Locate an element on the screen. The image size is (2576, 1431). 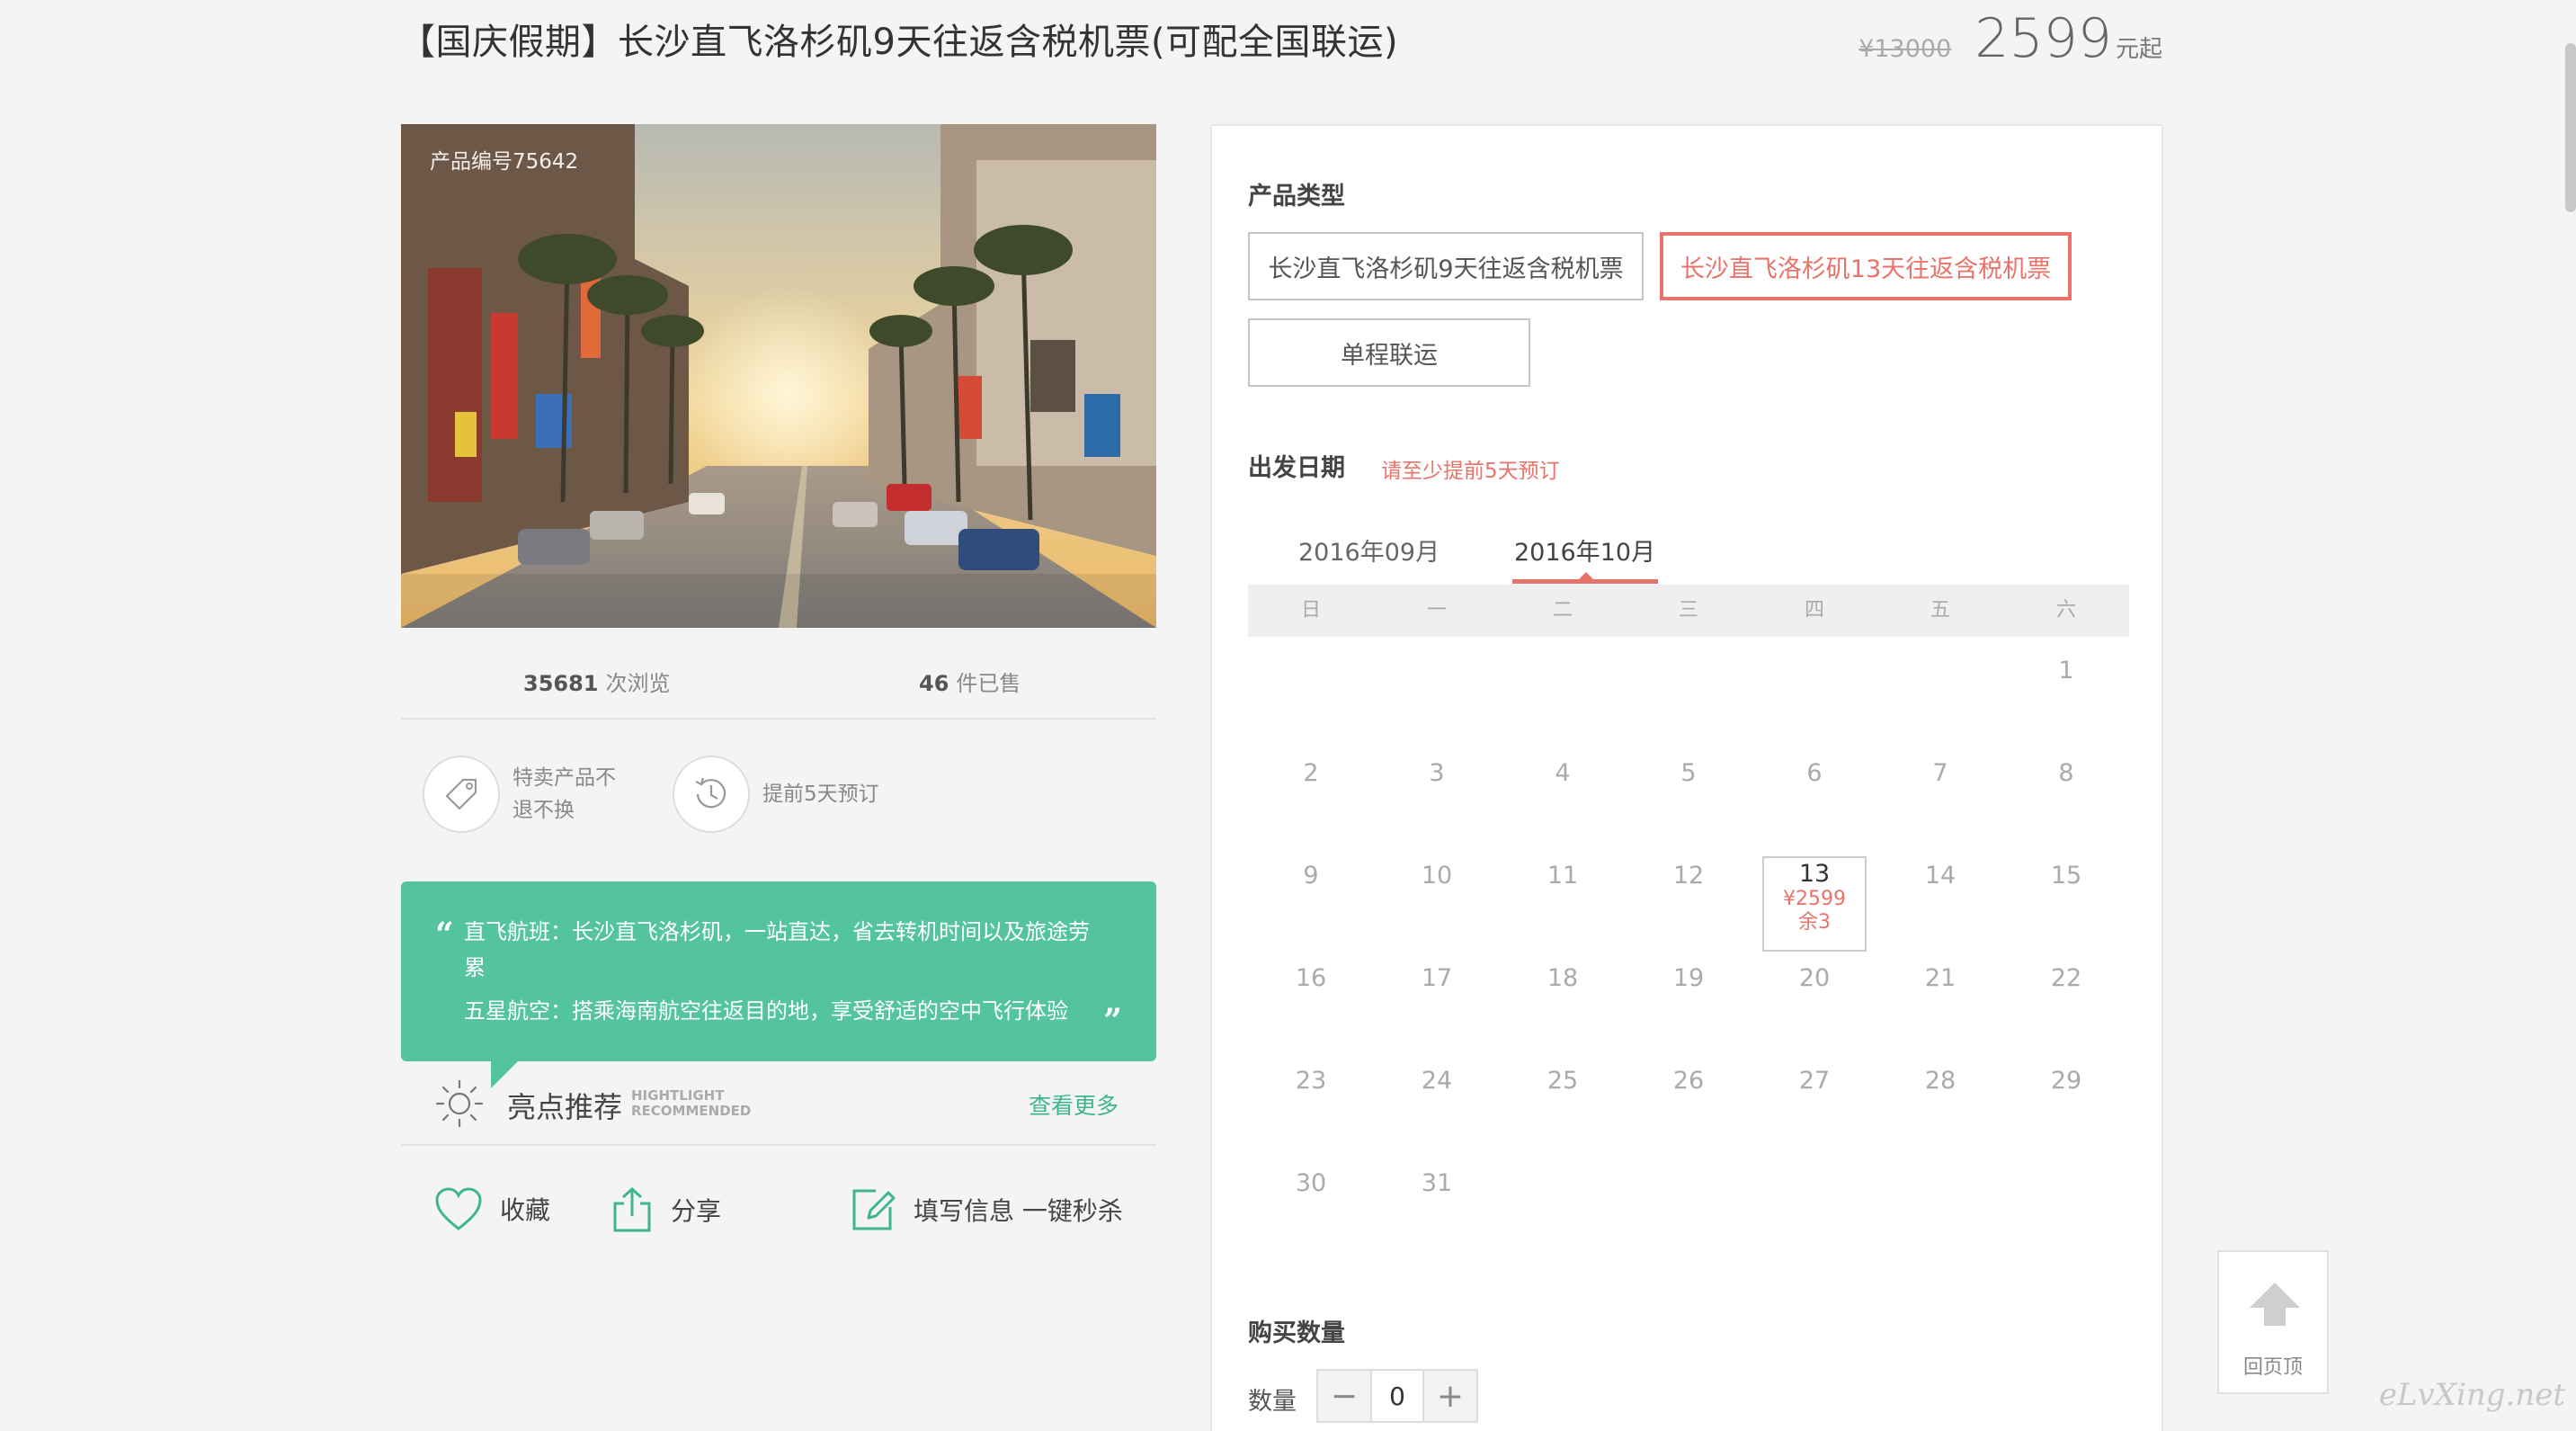
calendar-day: 8 is located at coordinates (2066, 800).